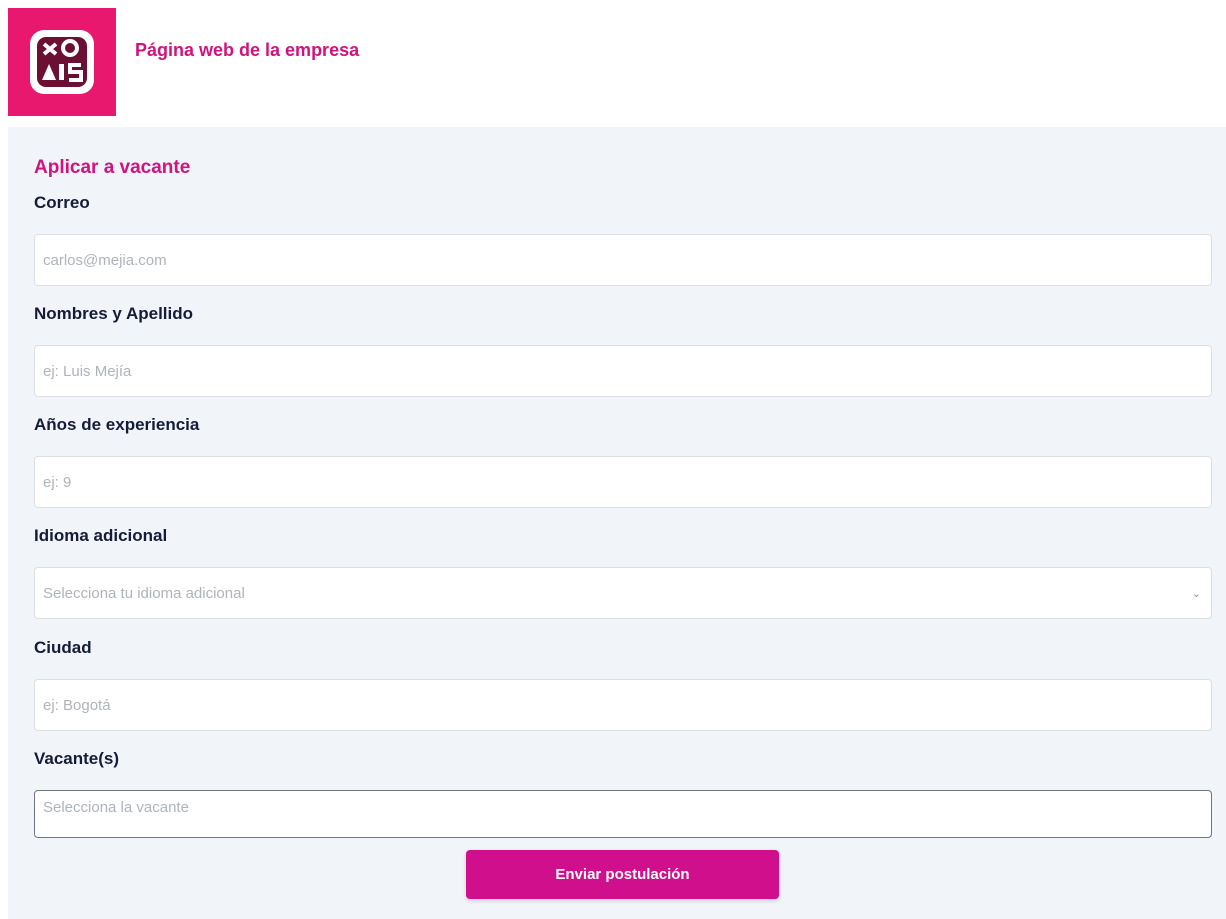  I want to click on name-placeholder: ej: Luis Mejía, so click(87, 371).